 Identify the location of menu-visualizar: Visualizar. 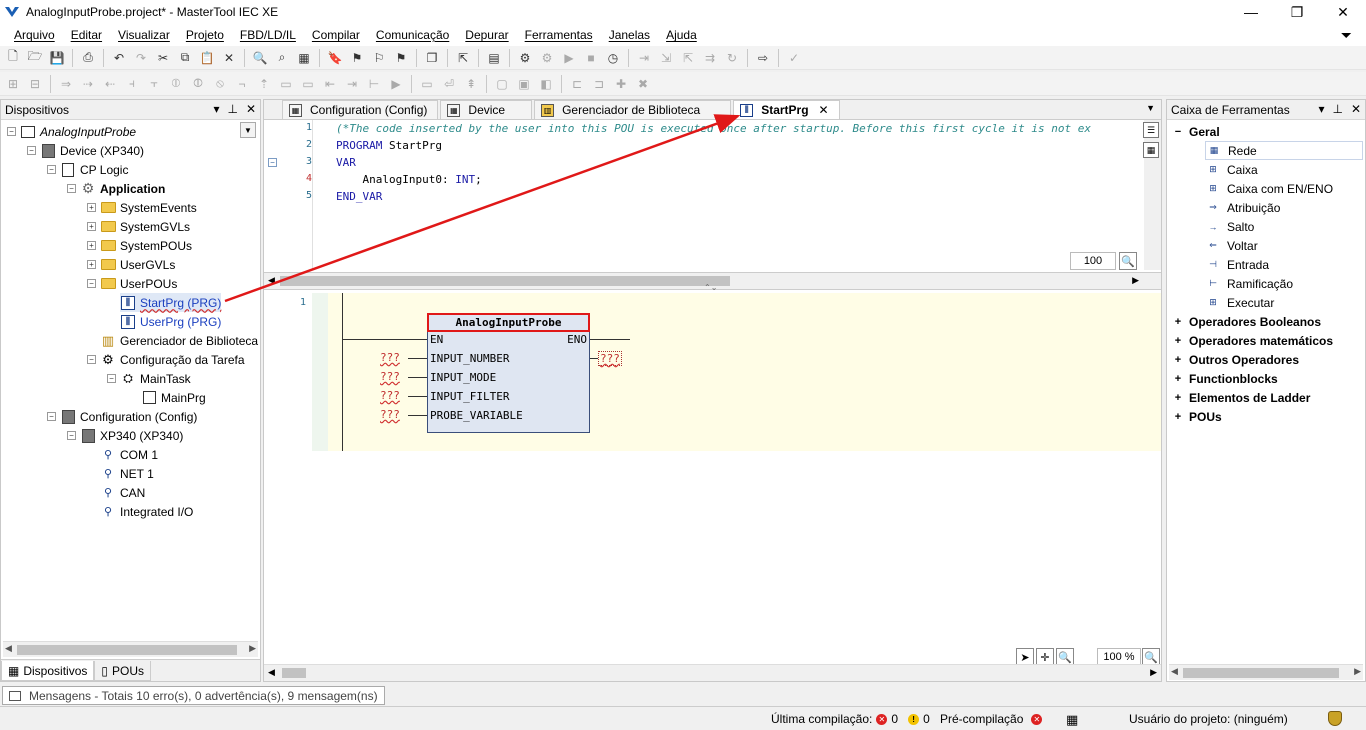
(144, 35).